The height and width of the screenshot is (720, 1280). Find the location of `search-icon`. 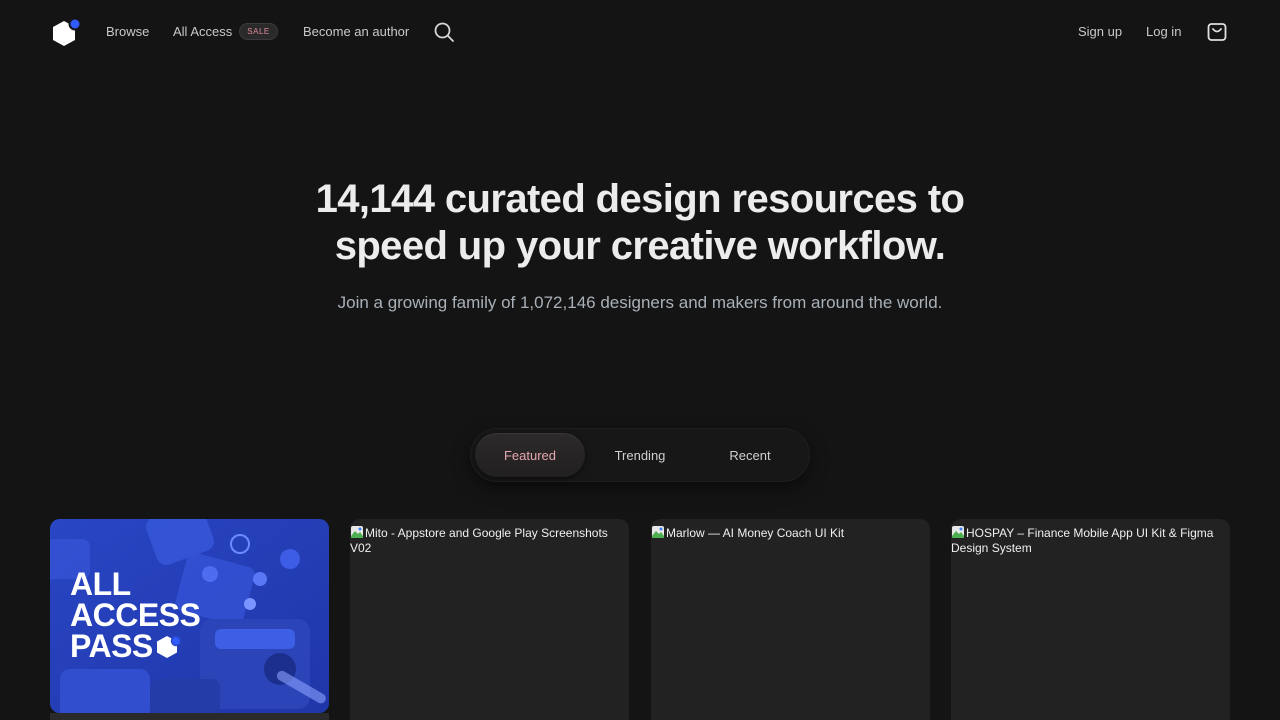

search-icon is located at coordinates (444, 32).